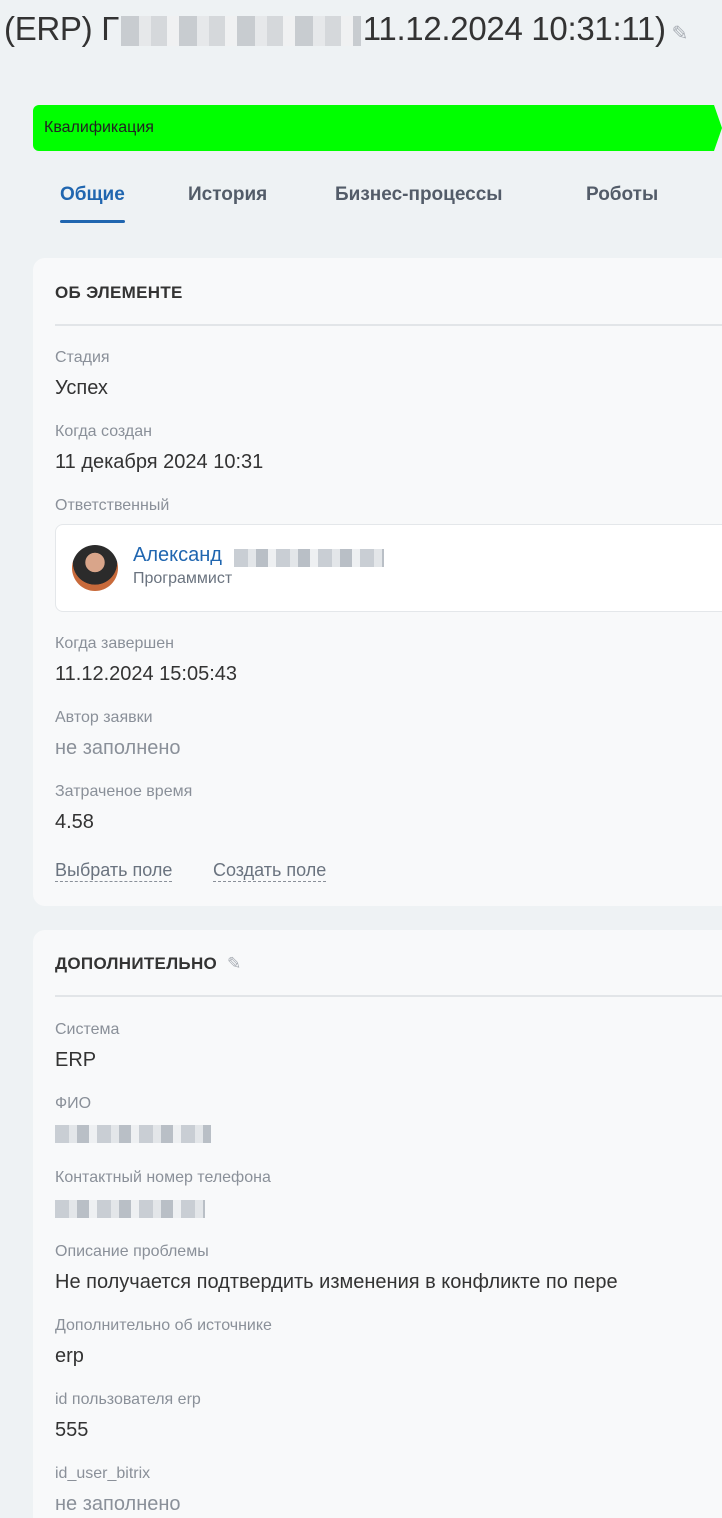 This screenshot has width=722, height=1518. I want to click on bitrix-user-field-value: не заполнено, so click(118, 1504).